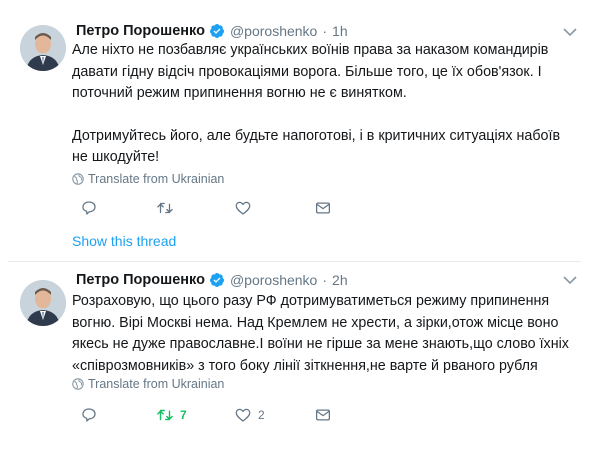 This screenshot has width=589, height=450. What do you see at coordinates (340, 31) in the screenshot?
I see `tweet-timestamp: 1h` at bounding box center [340, 31].